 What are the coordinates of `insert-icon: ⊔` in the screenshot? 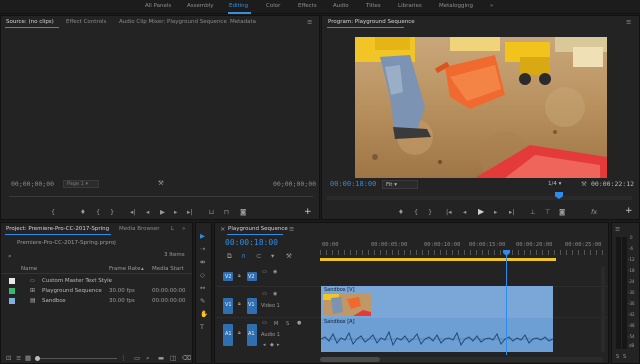 It's located at (211, 212).